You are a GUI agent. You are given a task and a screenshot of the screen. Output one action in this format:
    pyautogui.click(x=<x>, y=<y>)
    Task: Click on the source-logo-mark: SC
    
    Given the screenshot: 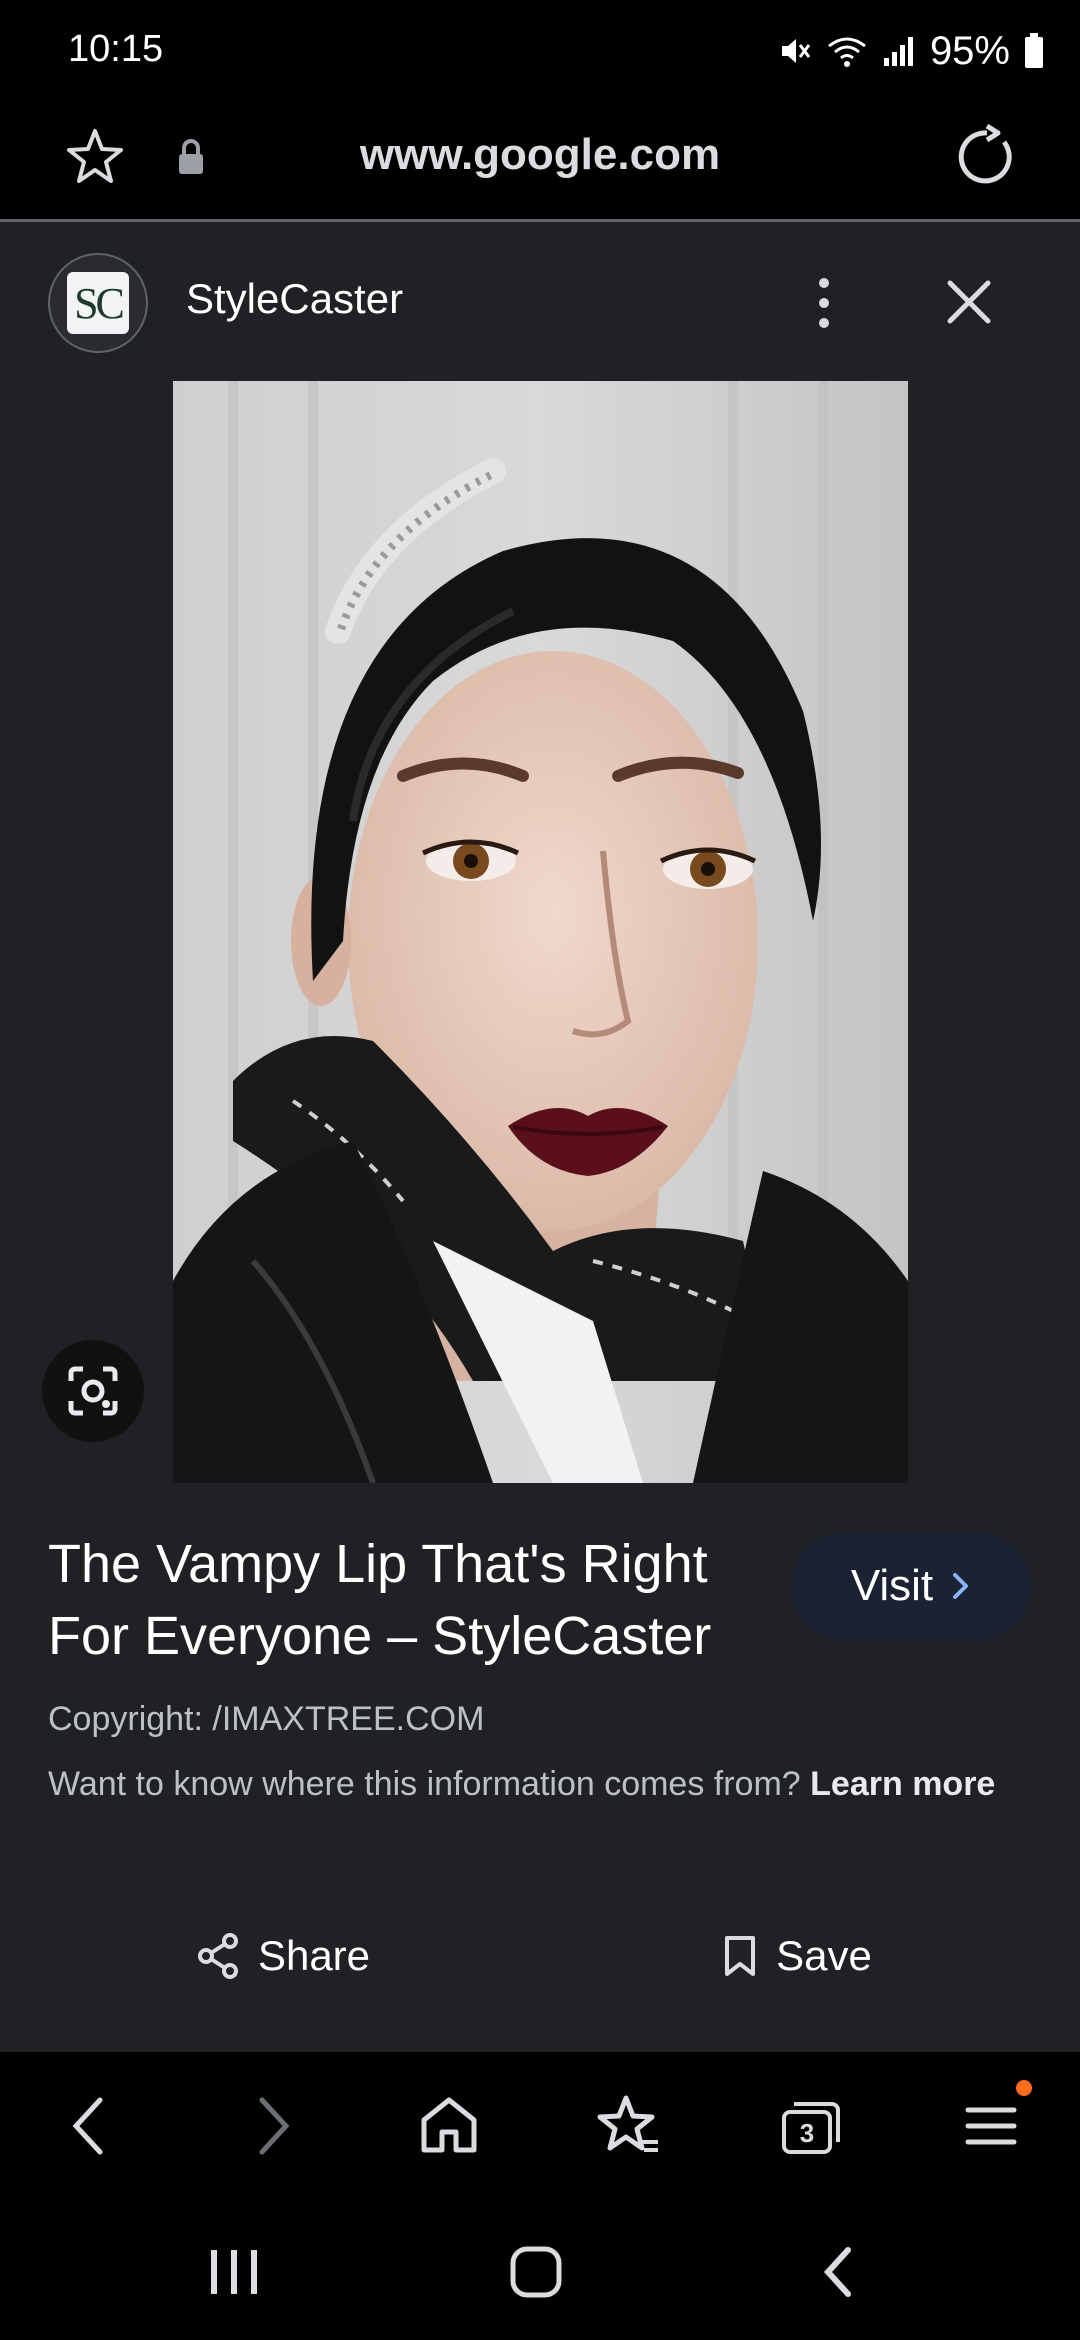 What is the action you would take?
    pyautogui.click(x=98, y=303)
    